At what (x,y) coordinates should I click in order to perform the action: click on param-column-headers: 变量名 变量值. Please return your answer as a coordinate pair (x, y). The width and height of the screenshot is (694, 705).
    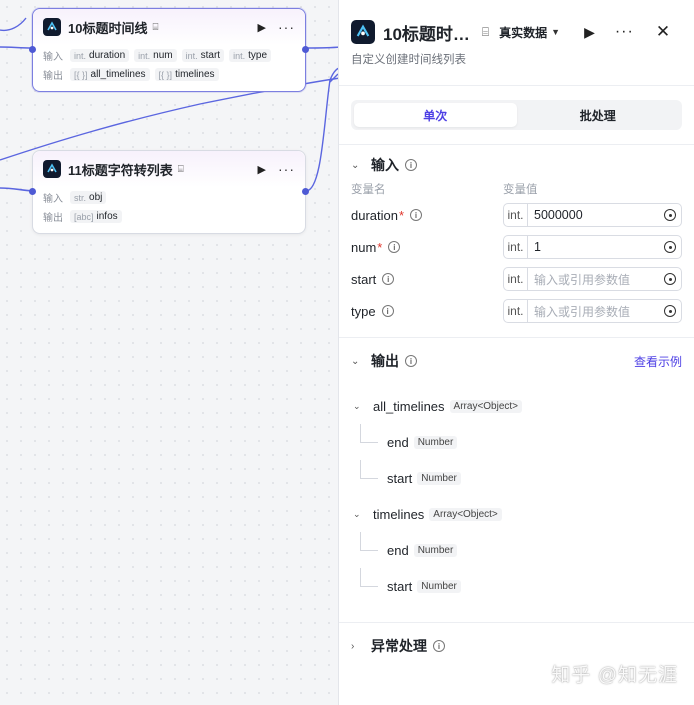
    Looking at the image, I should click on (516, 189).